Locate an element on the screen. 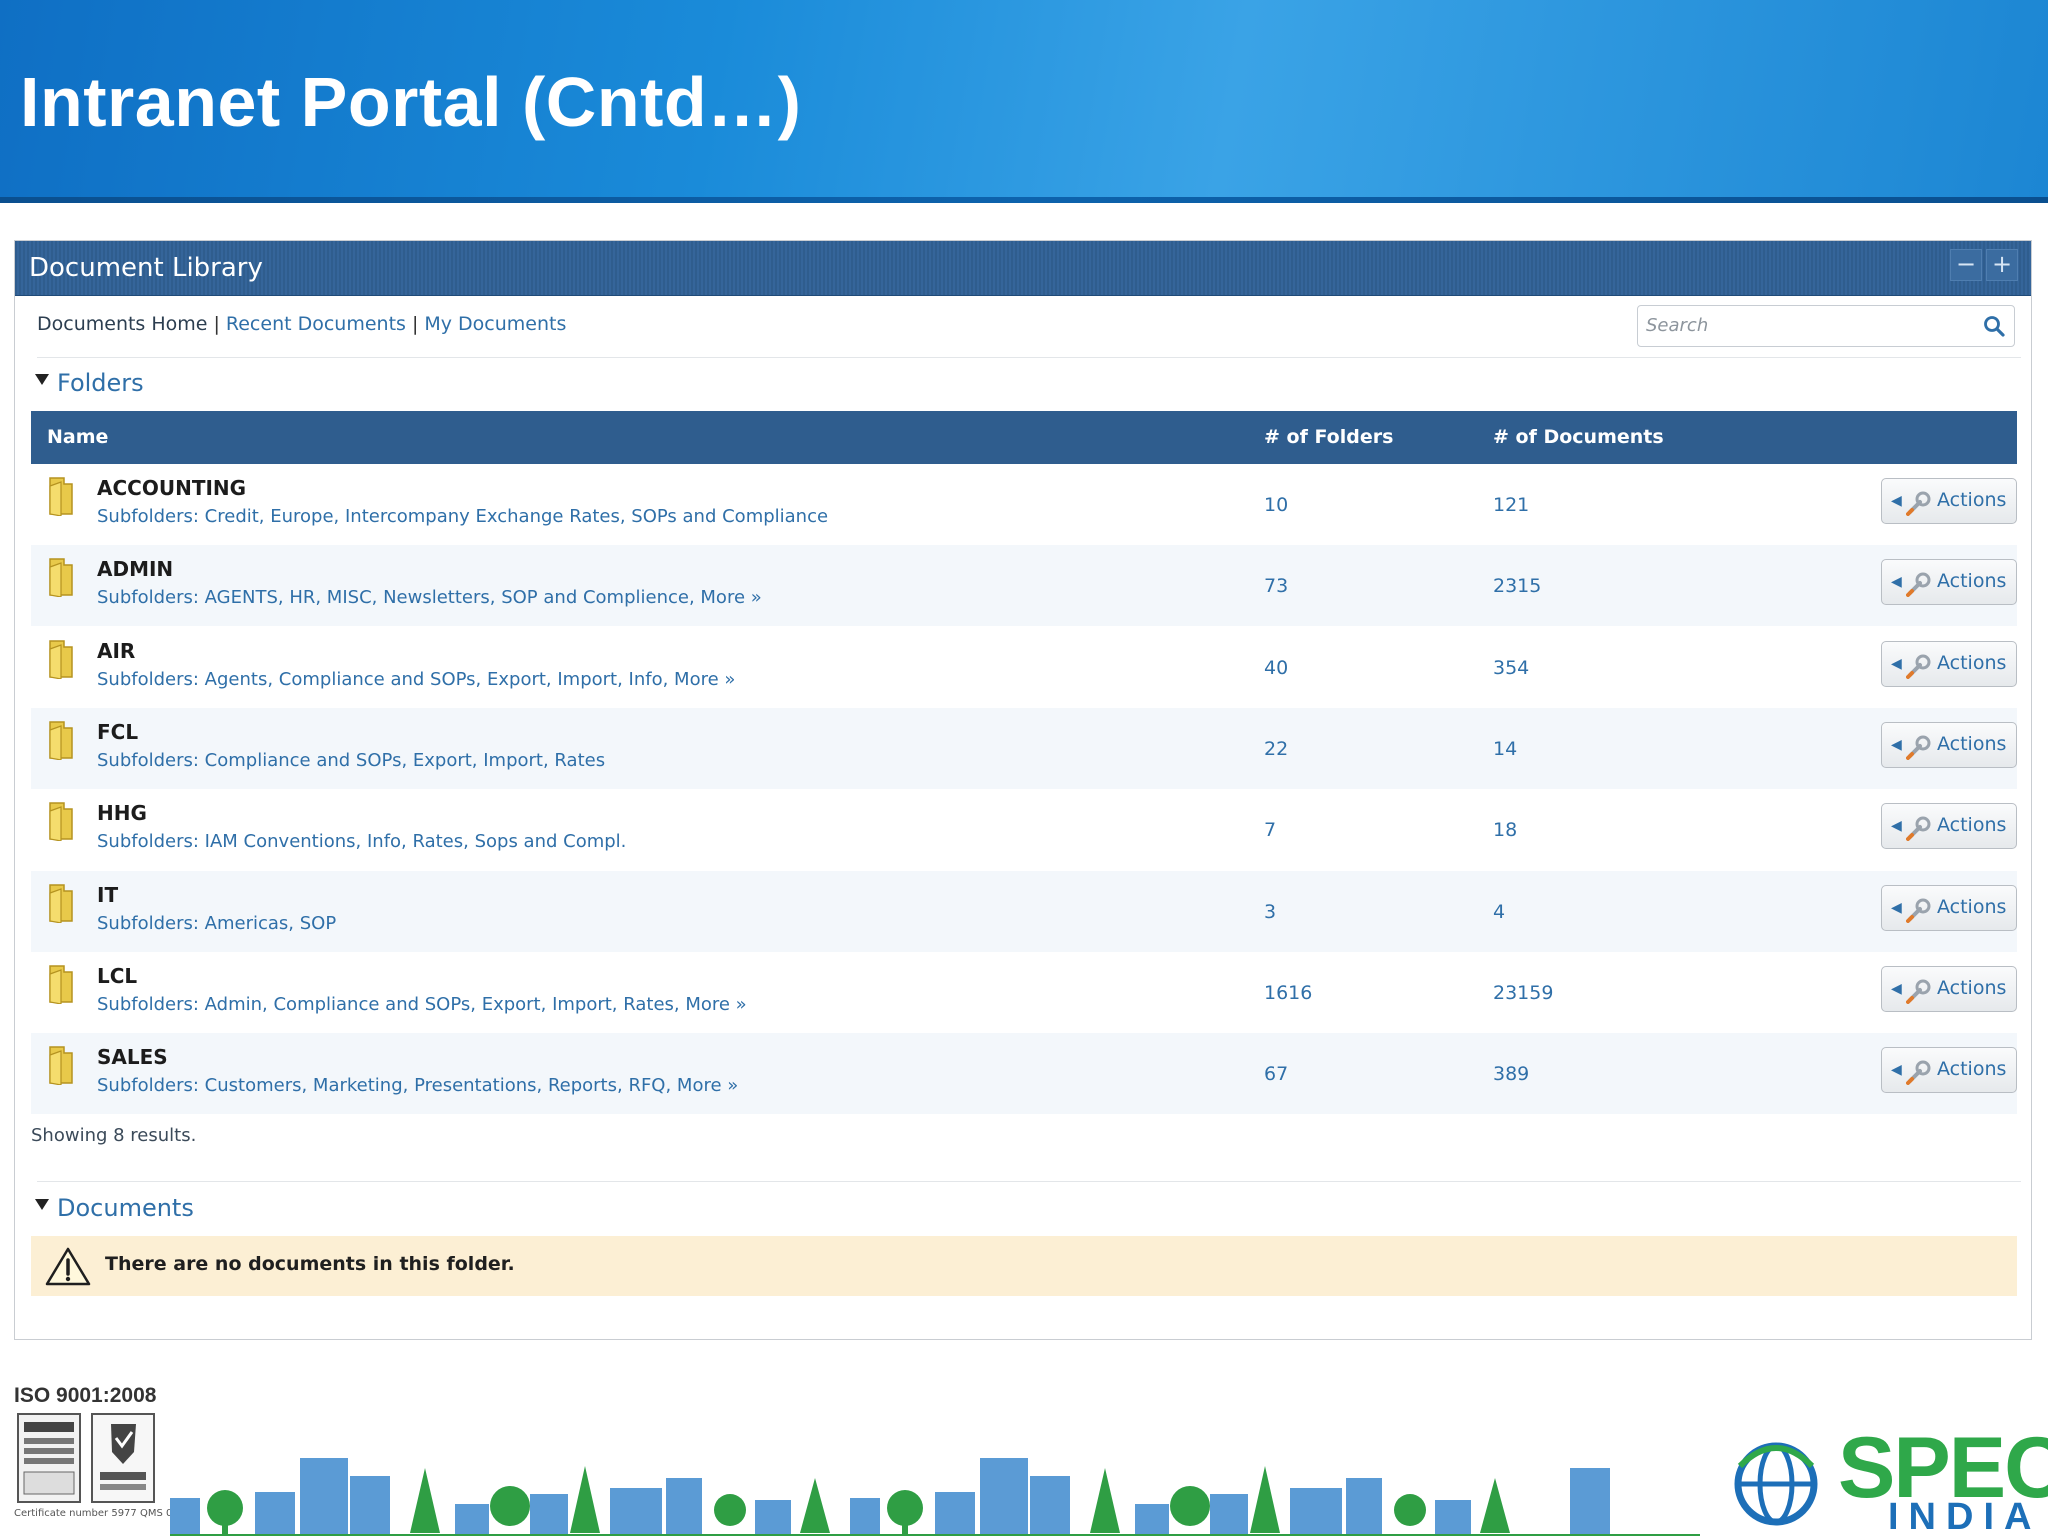 This screenshot has width=2048, height=1539. column-header-folders: # of Folders is located at coordinates (1328, 437).